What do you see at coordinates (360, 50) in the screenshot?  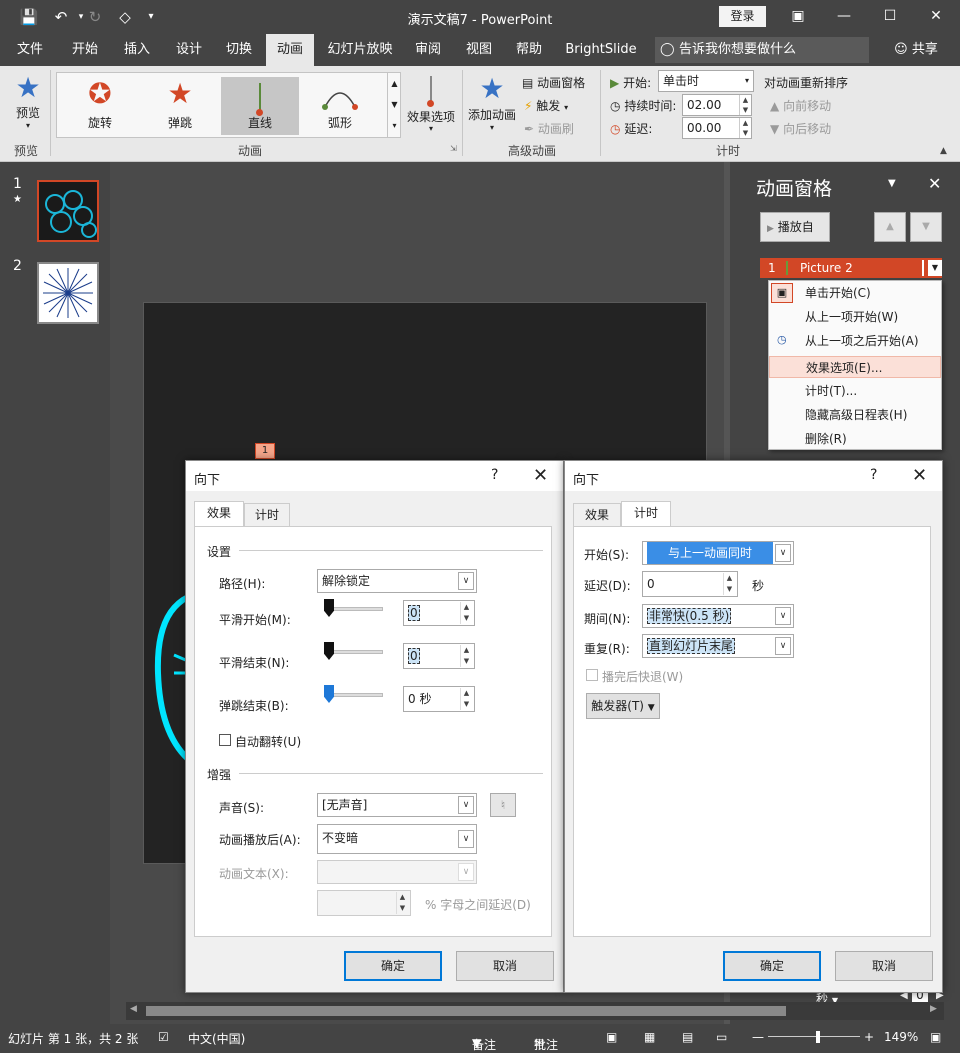 I see `tab-slideshow: 幻灯片放映` at bounding box center [360, 50].